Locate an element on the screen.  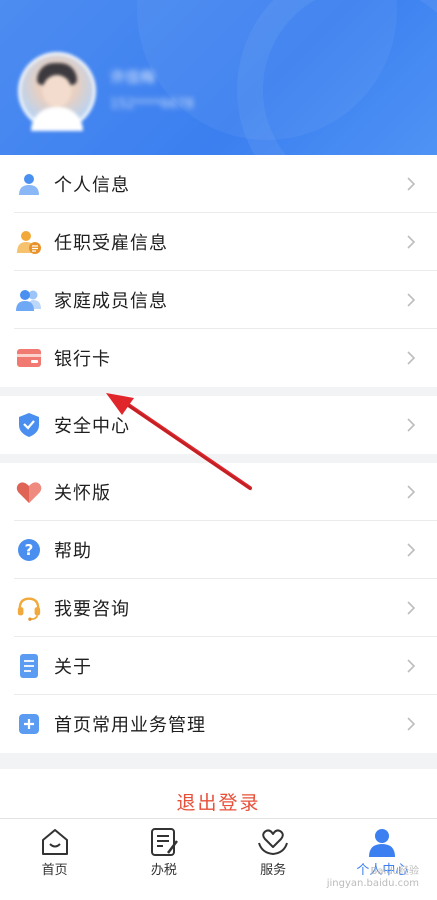
profile-icon is located at coordinates (382, 843).